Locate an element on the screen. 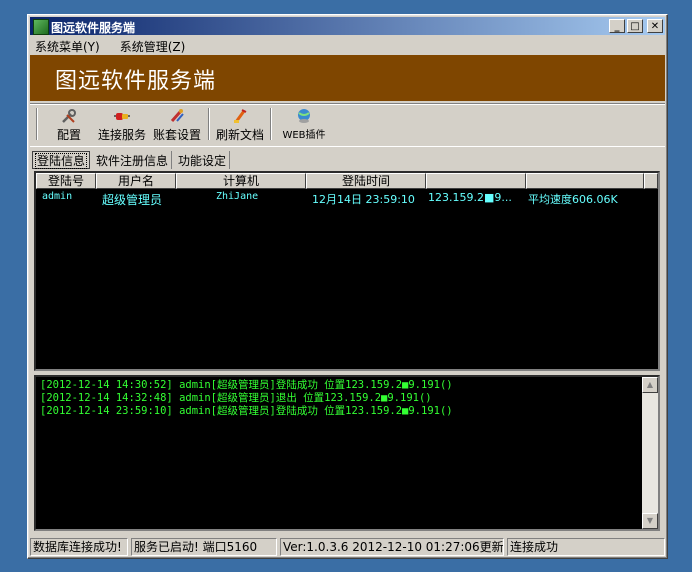  refresh-doc-icon is located at coordinates (240, 116).